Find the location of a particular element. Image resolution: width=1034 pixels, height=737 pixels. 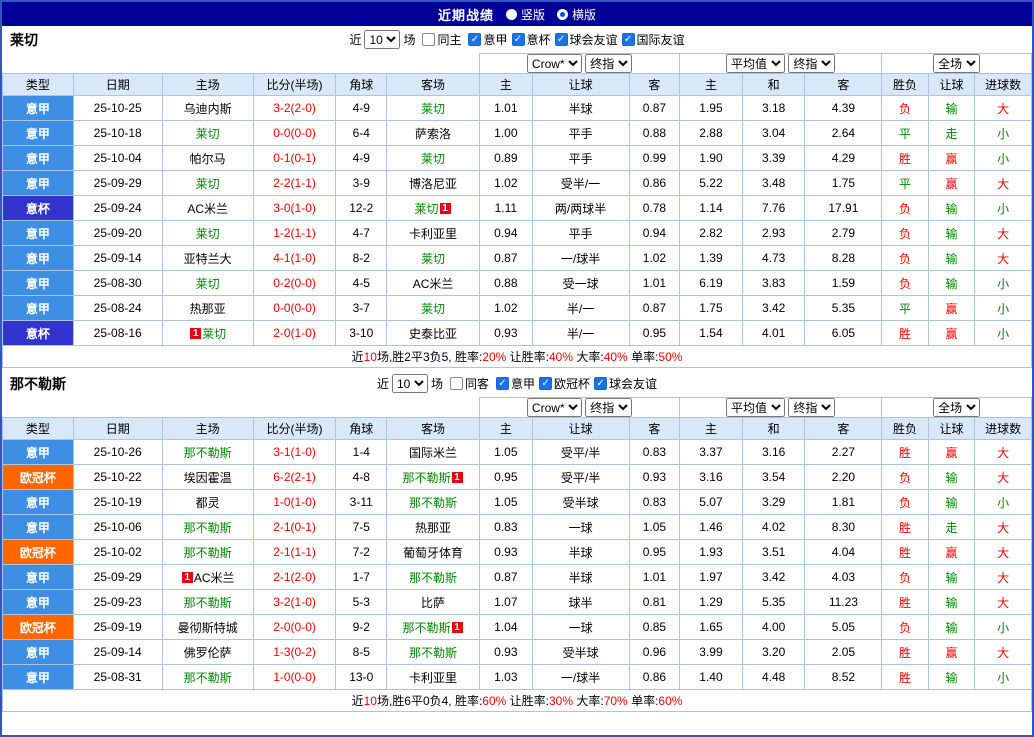

team-name: 史泰比亚 is located at coordinates (433, 334).